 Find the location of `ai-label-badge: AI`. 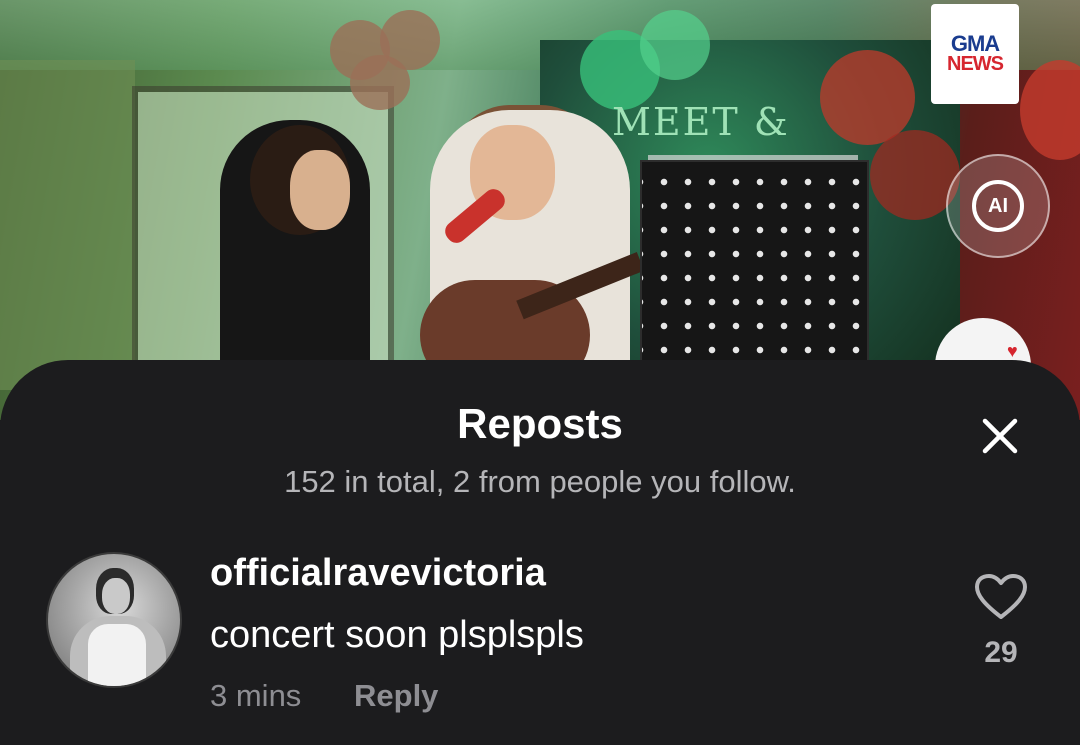

ai-label-badge: AI is located at coordinates (998, 206).